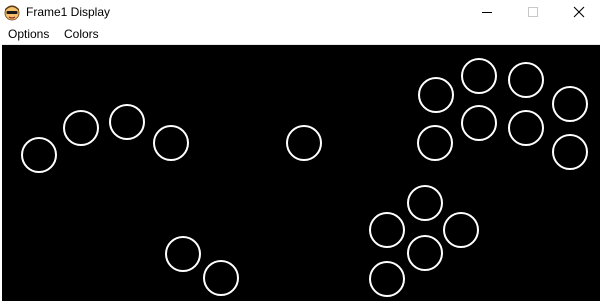 Image resolution: width=602 pixels, height=303 pixels. I want to click on minimize-button, so click(487, 12).